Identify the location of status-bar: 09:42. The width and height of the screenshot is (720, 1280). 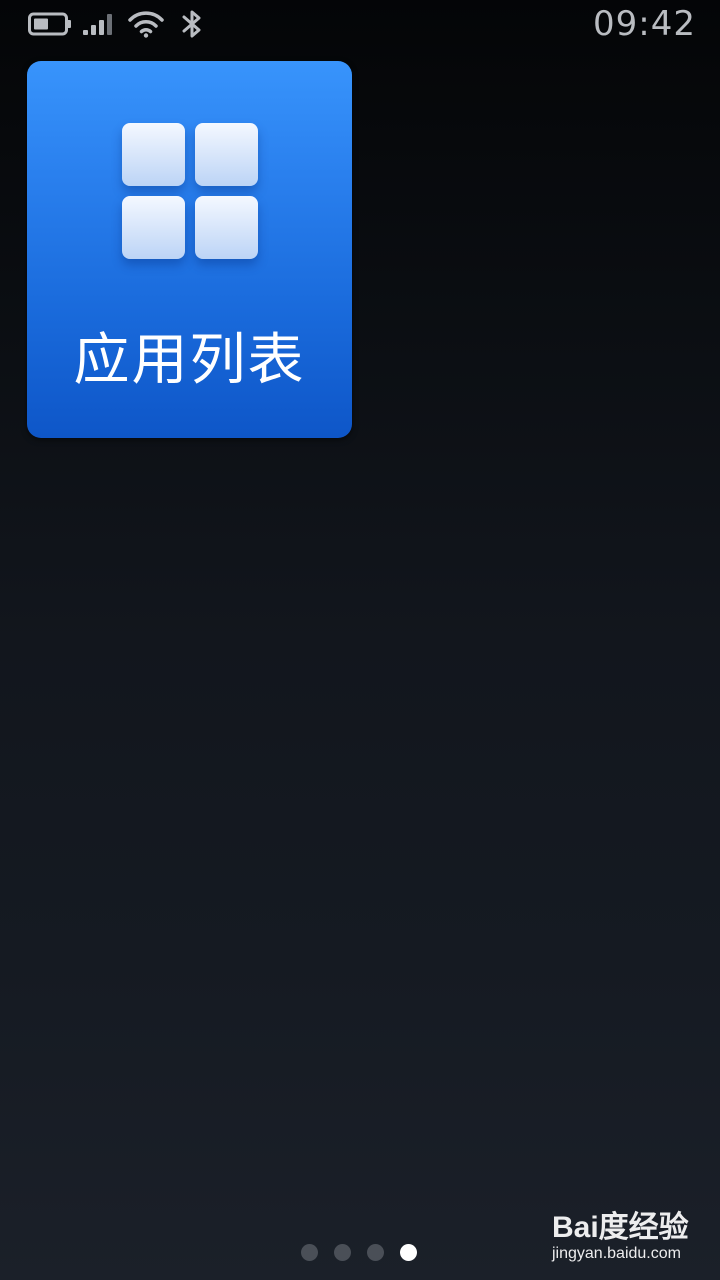
(360, 25).